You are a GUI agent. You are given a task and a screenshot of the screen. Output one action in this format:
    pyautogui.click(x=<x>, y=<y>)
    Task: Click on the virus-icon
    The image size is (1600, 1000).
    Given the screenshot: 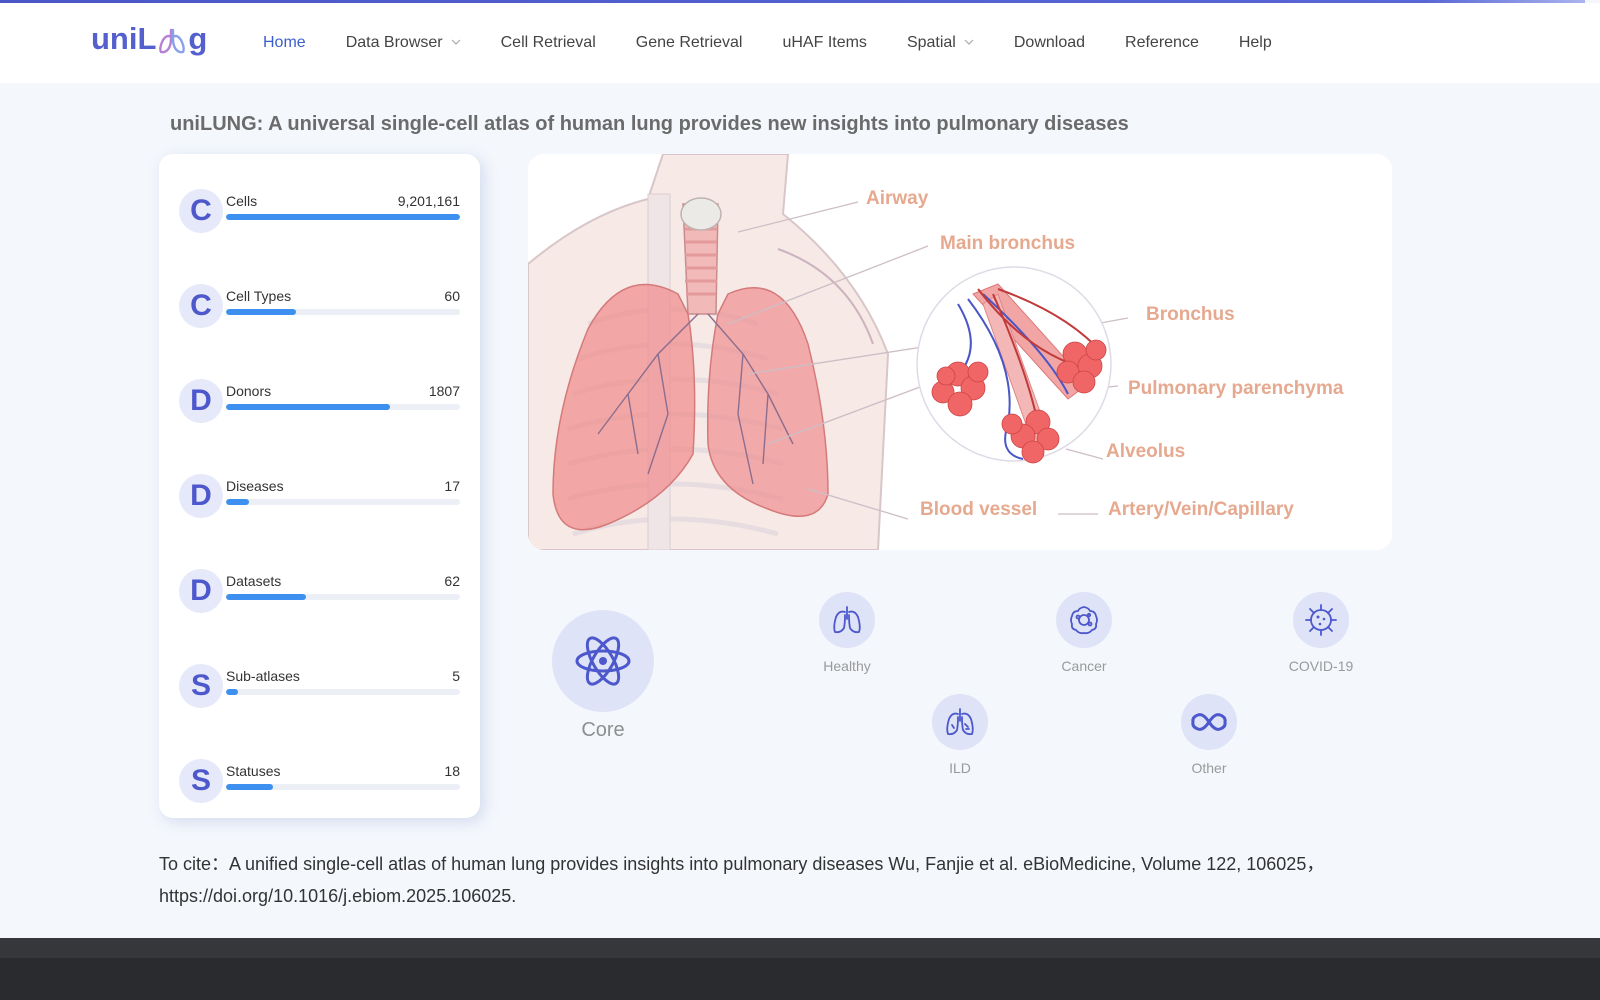 What is the action you would take?
    pyautogui.click(x=1321, y=620)
    